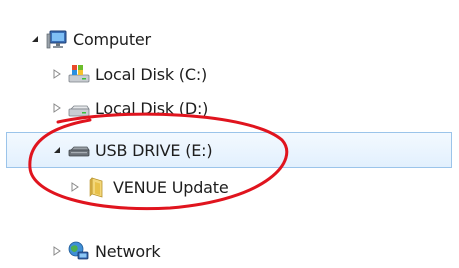 This screenshot has width=459, height=268. I want to click on tree-item-label: Local Disk (D:), so click(152, 108).